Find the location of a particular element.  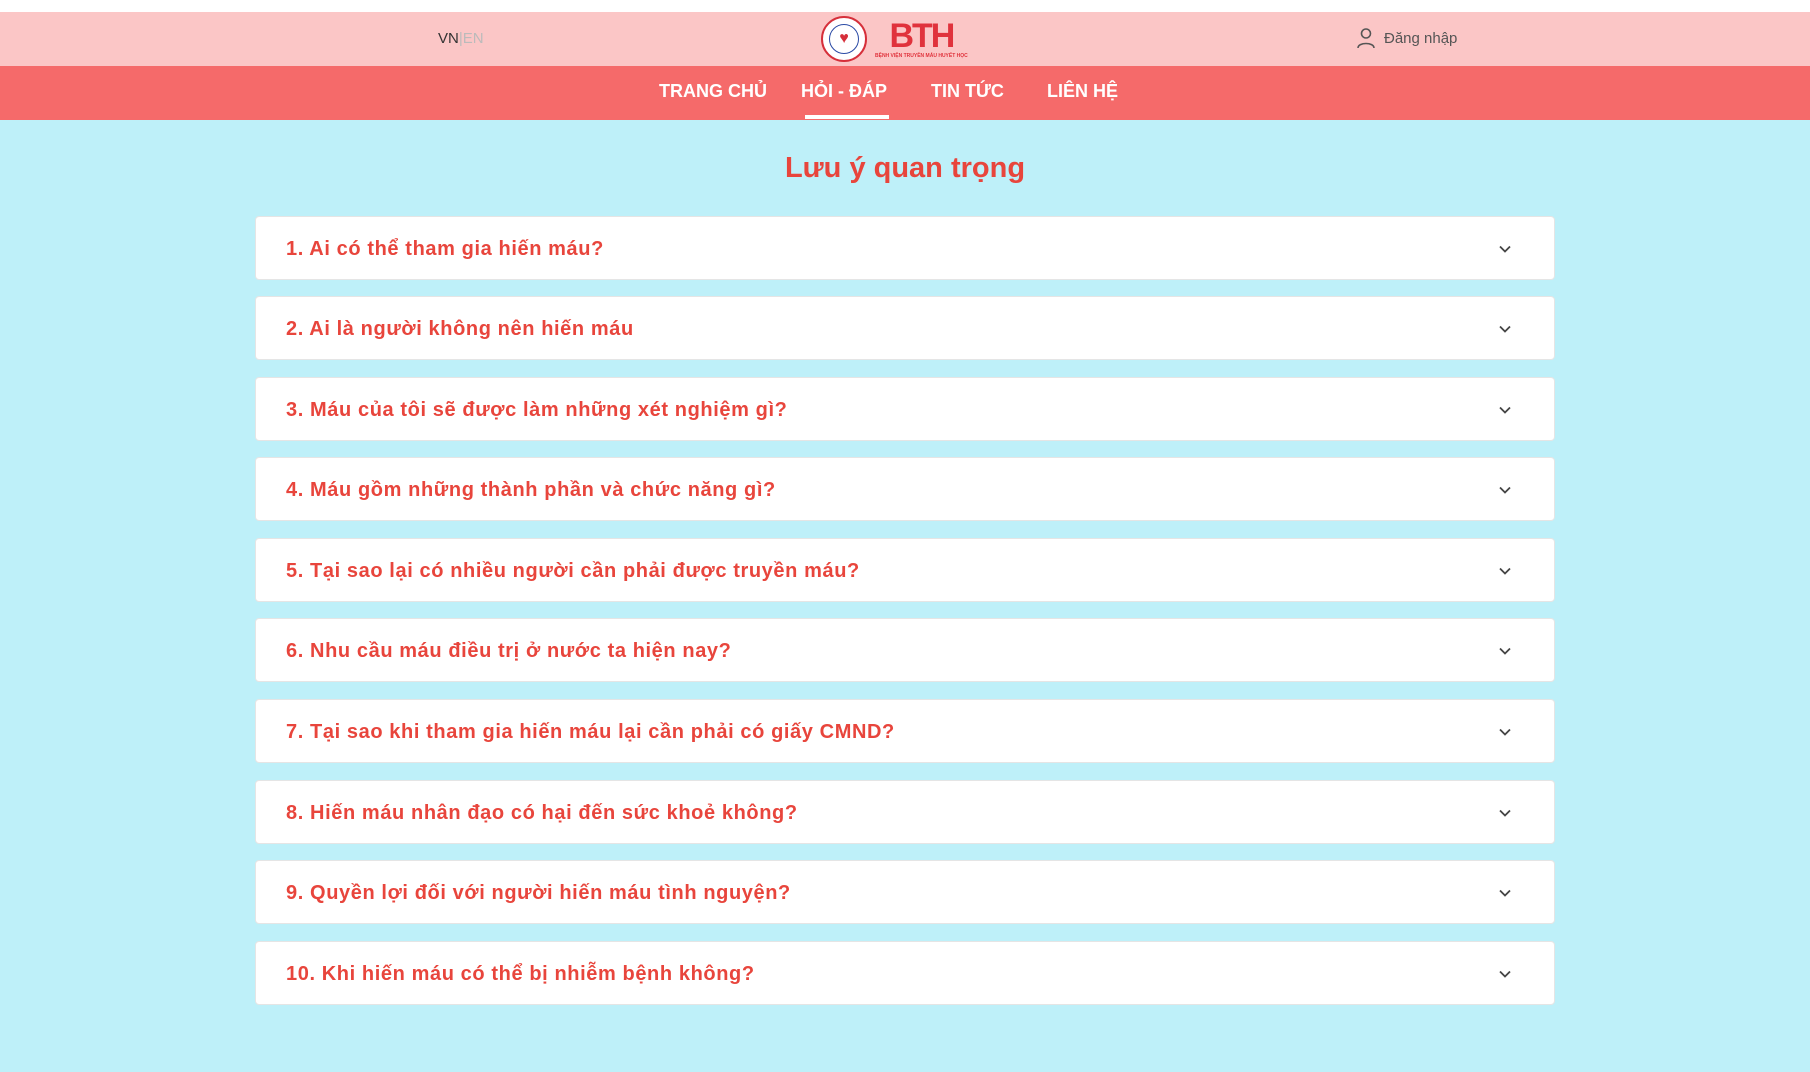

nav-item-home: TRANG CHỦ is located at coordinates (713, 91).